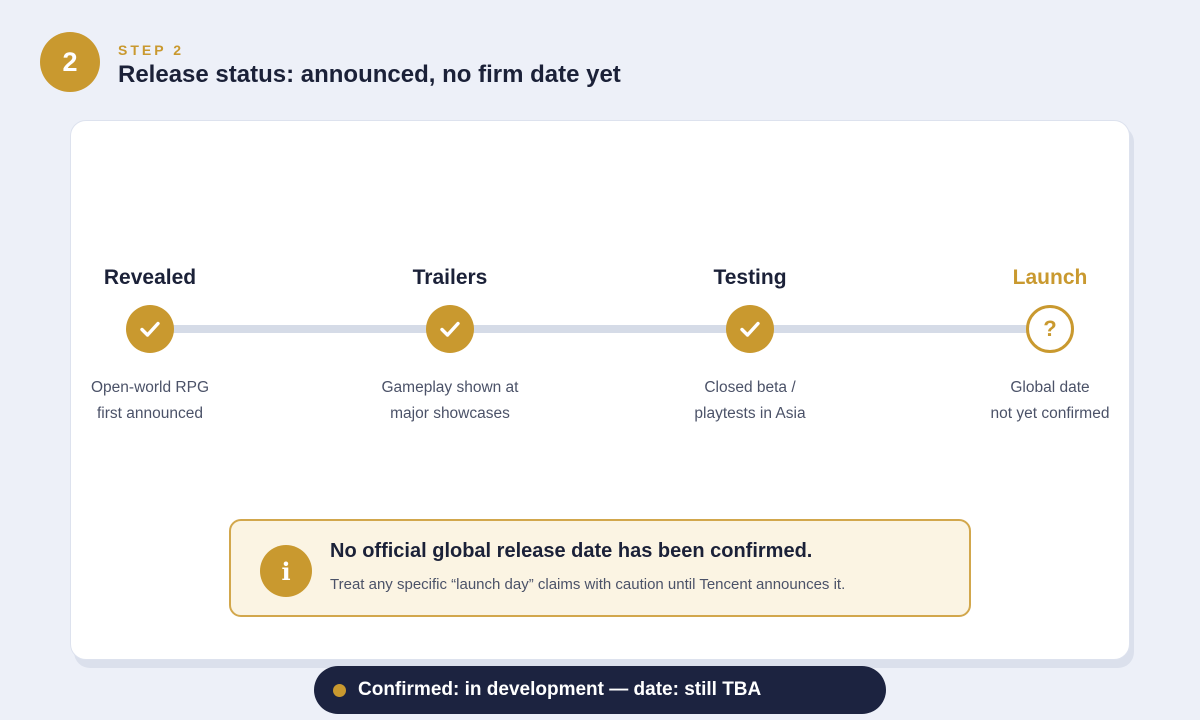 The width and height of the screenshot is (1200, 720). I want to click on milestone-desc-line: first announced, so click(149, 413).